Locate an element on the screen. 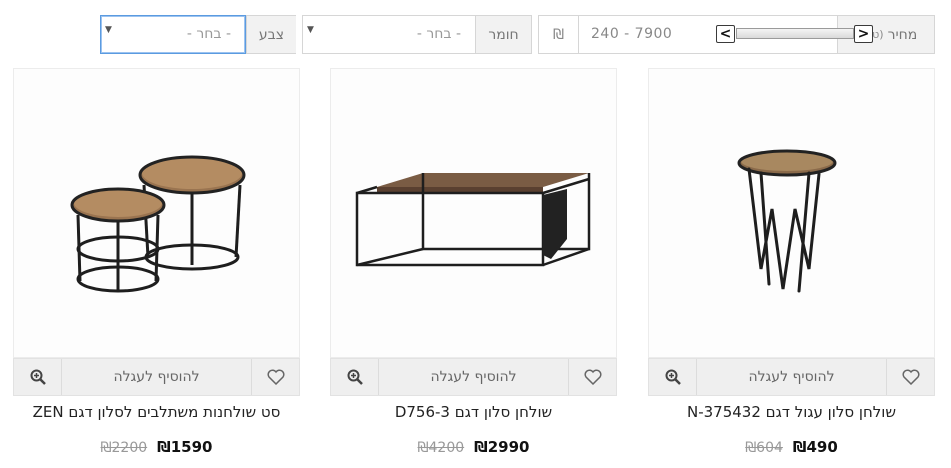  material-select: - בחר - ▼ is located at coordinates (389, 34).